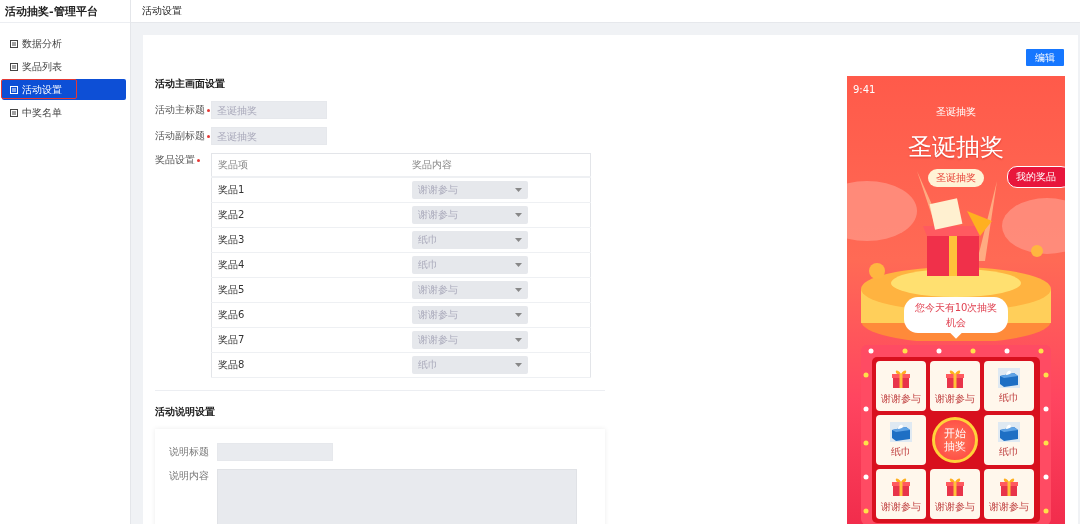 This screenshot has width=1080, height=524. What do you see at coordinates (180, 110) in the screenshot?
I see `field-label: 活动主标题` at bounding box center [180, 110].